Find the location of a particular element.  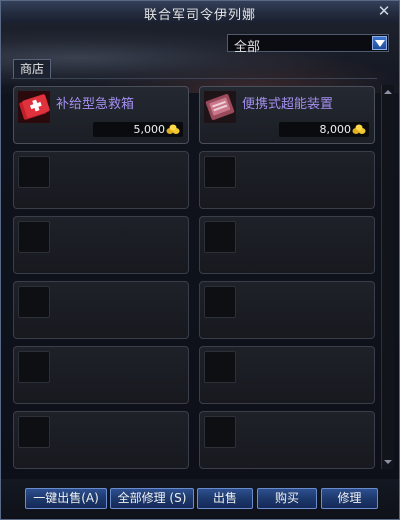

repair-button: 修理 is located at coordinates (349, 498).